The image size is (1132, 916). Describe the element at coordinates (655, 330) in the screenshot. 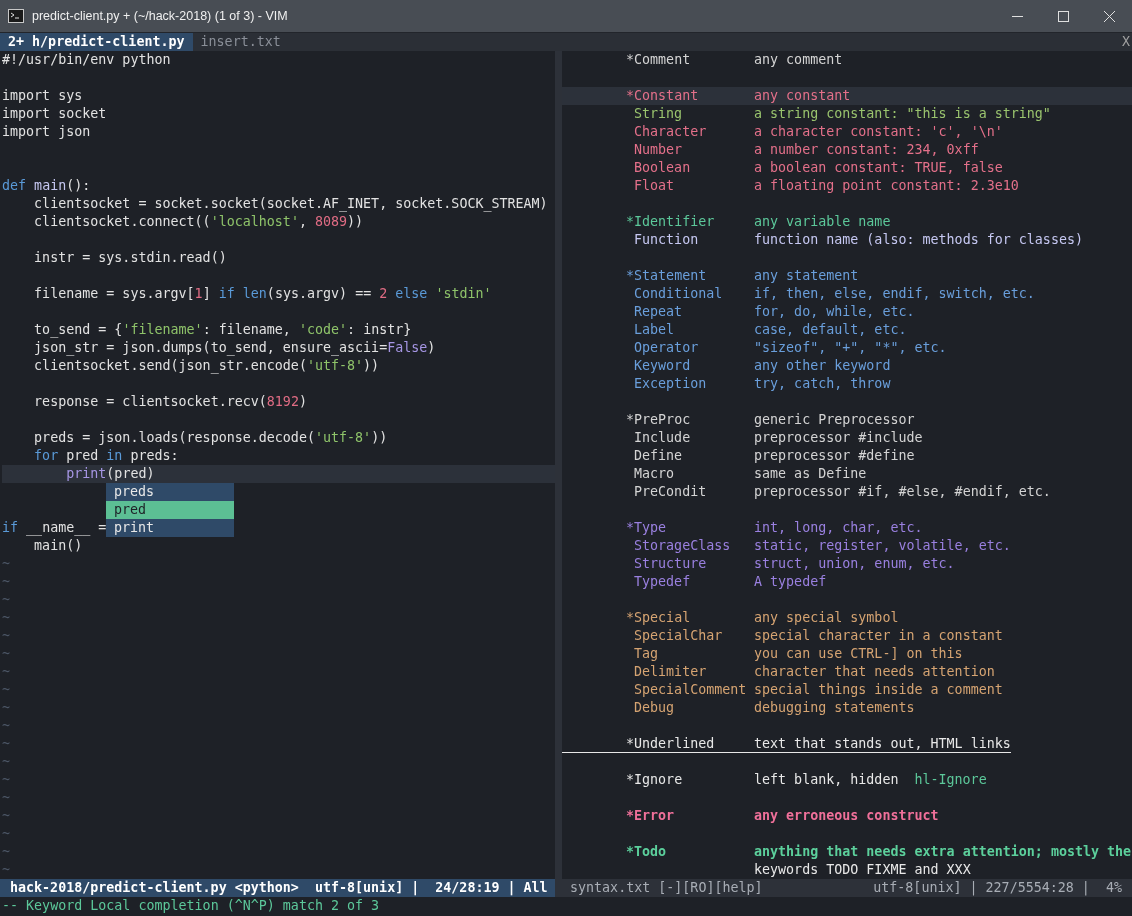

I see `syntax-group-name: Label` at that location.